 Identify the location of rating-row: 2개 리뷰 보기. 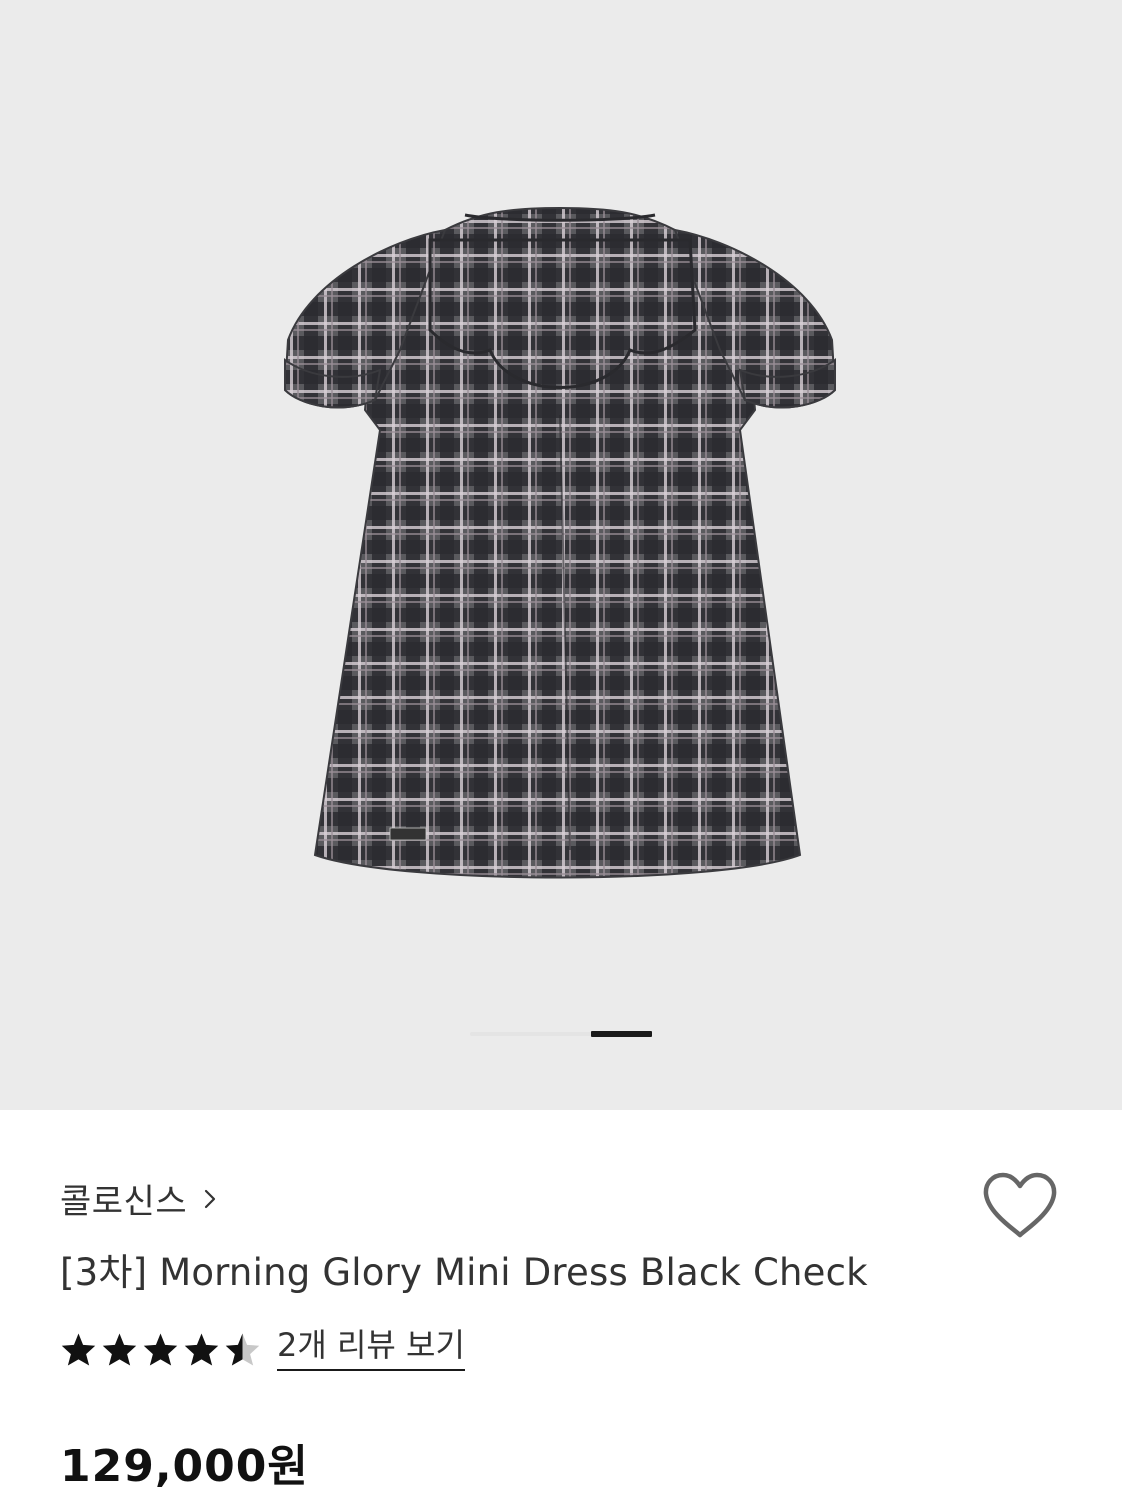
(262, 1349).